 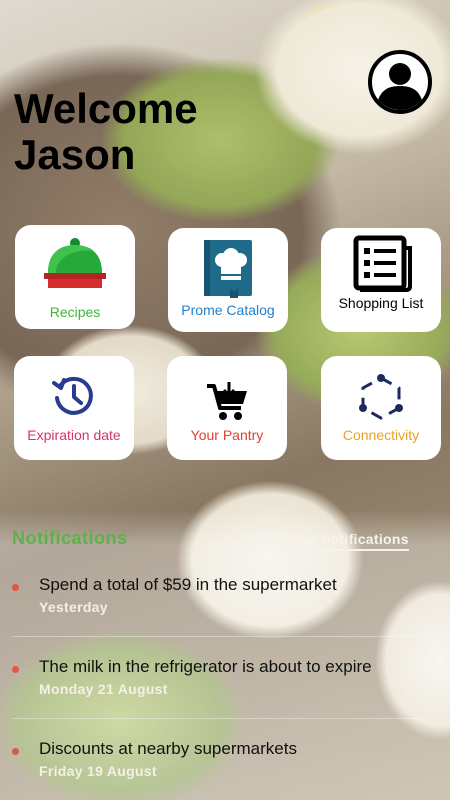 I want to click on profile-avatar, so click(x=400, y=82).